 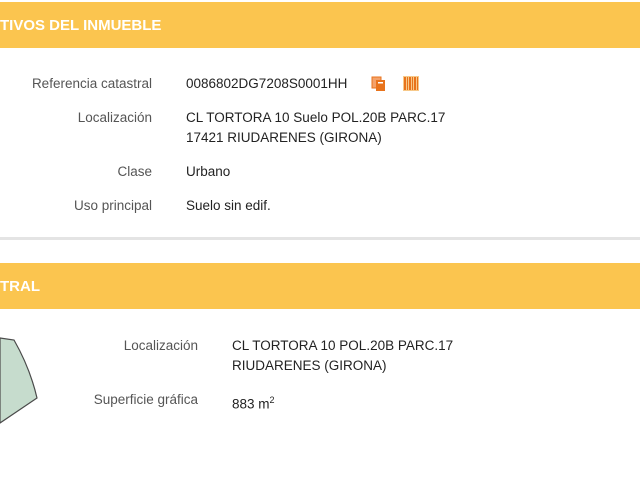 What do you see at coordinates (228, 205) in the screenshot?
I see `field-value-main-use: Suelo sin edif.` at bounding box center [228, 205].